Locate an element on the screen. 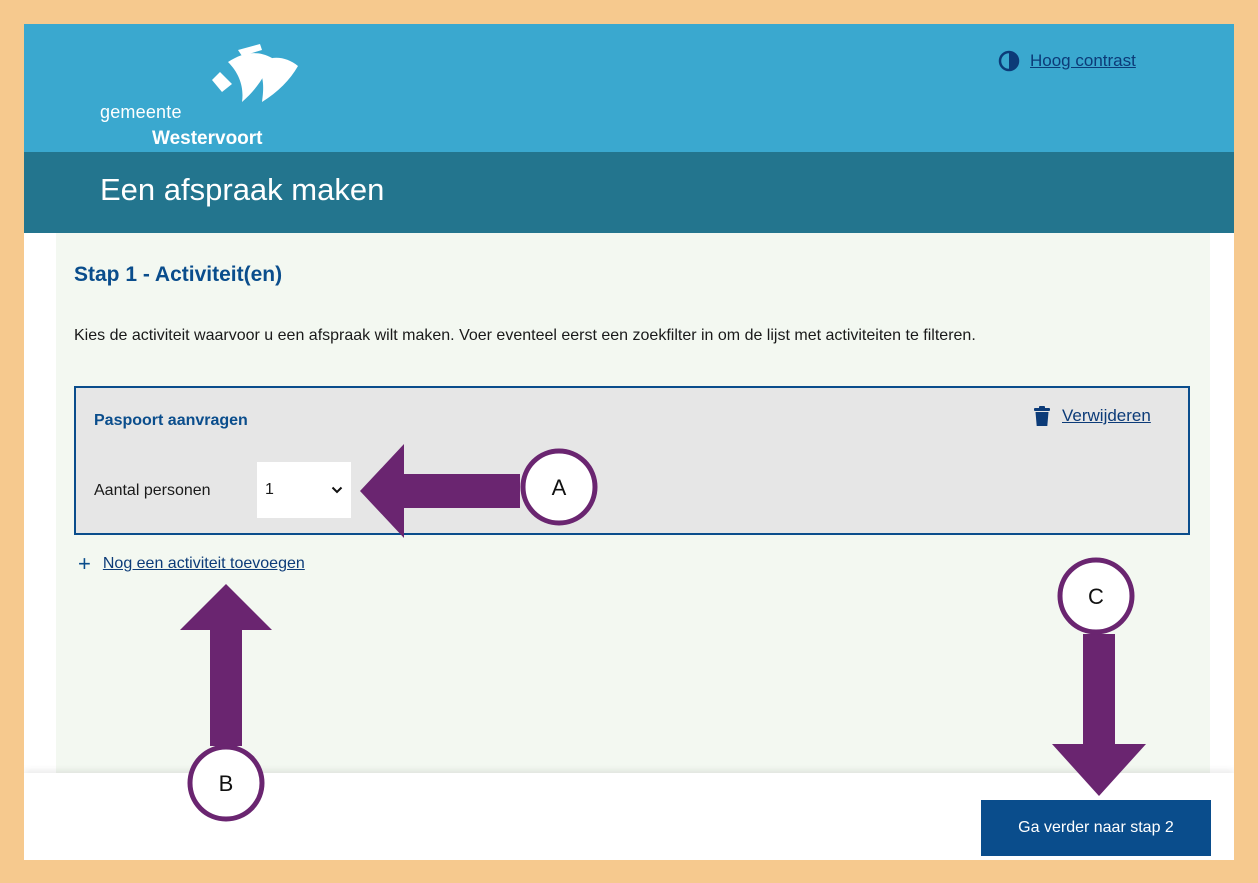 Image resolution: width=1258 pixels, height=883 pixels. site-header: gemeente Westervoort Hoog contrast is located at coordinates (629, 88).